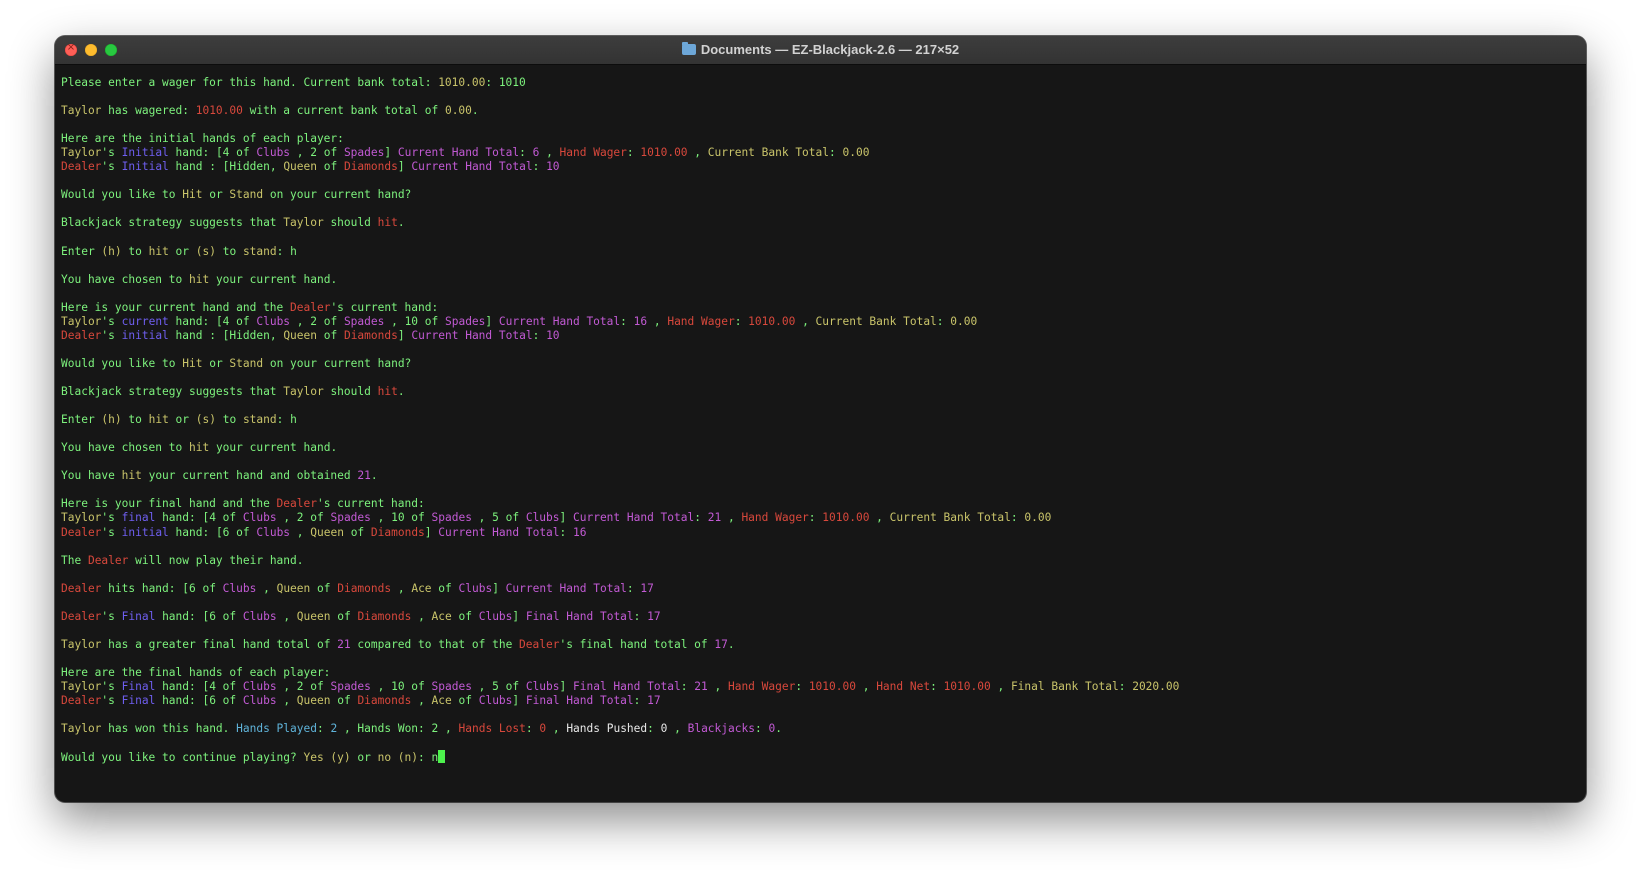 The height and width of the screenshot is (875, 1641). I want to click on terminal-text-segment: or, so click(182, 420).